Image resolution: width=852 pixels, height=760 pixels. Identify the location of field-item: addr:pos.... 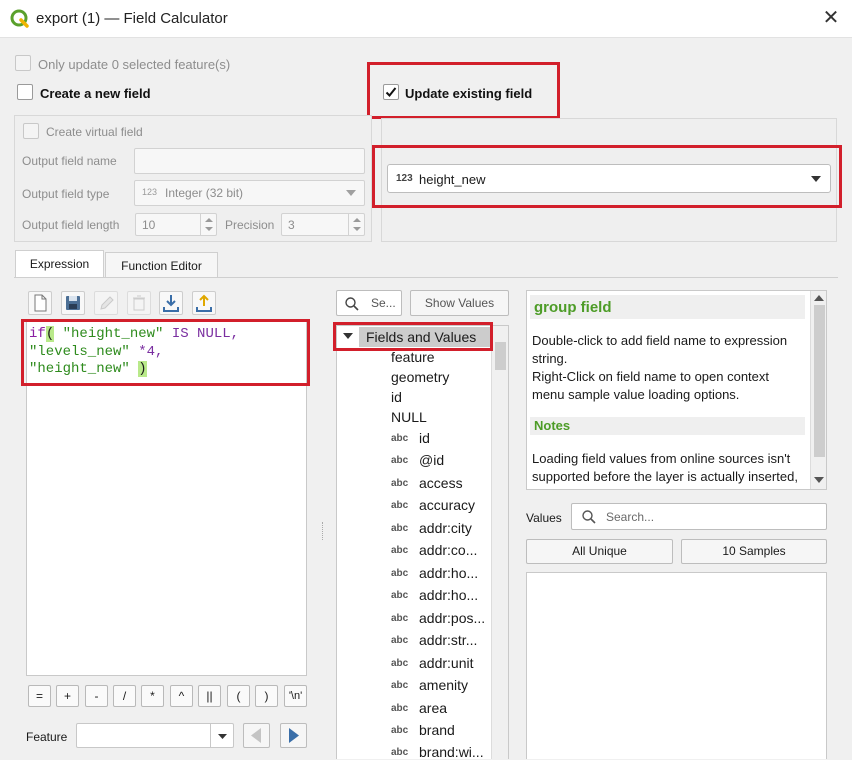
(452, 618).